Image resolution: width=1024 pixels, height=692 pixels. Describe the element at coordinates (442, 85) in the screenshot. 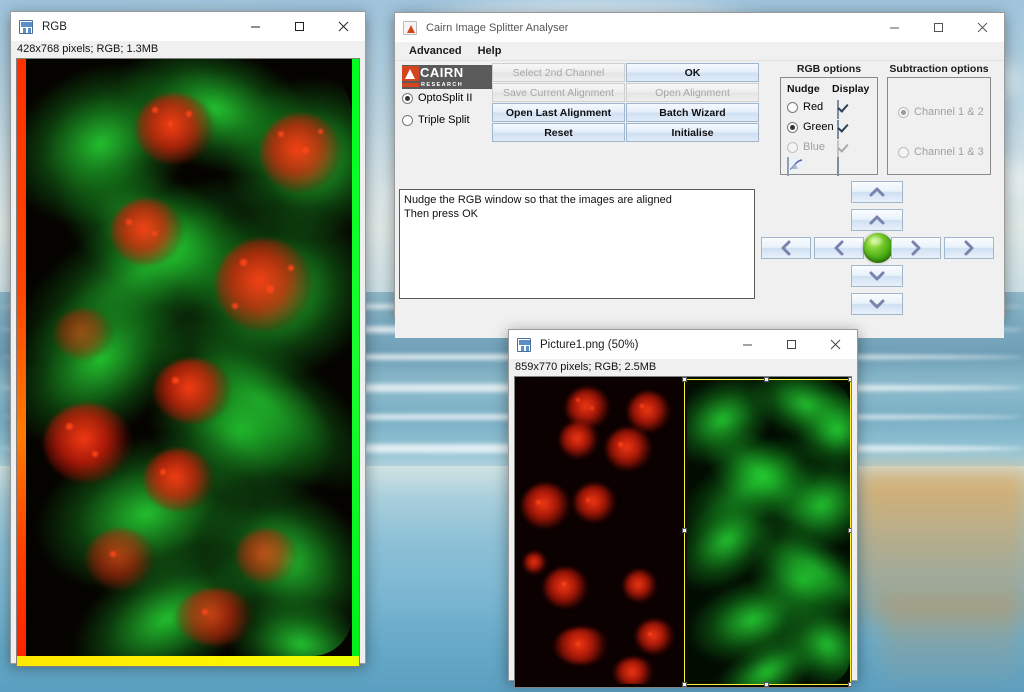

I see `cairn-logo-subtitle: RESEARCH` at that location.